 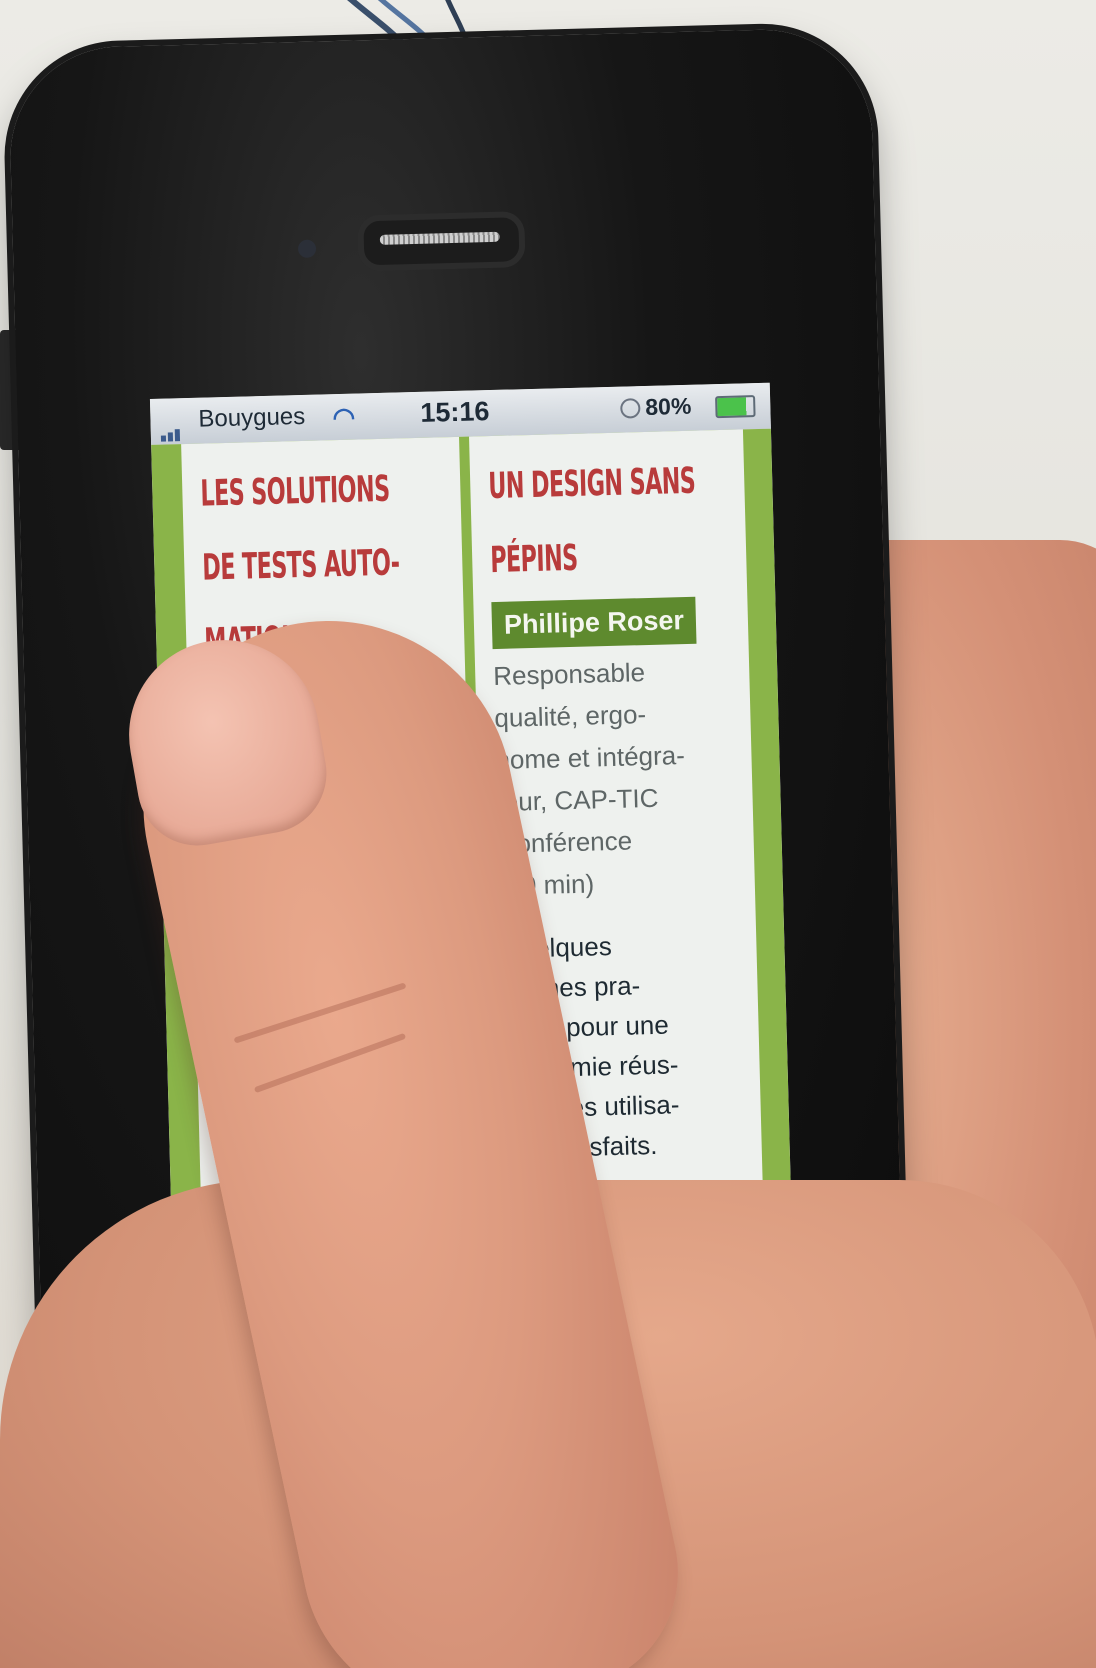 I want to click on session-title-right: UN DESIGN SANS PÉPINS, so click(x=610, y=521).